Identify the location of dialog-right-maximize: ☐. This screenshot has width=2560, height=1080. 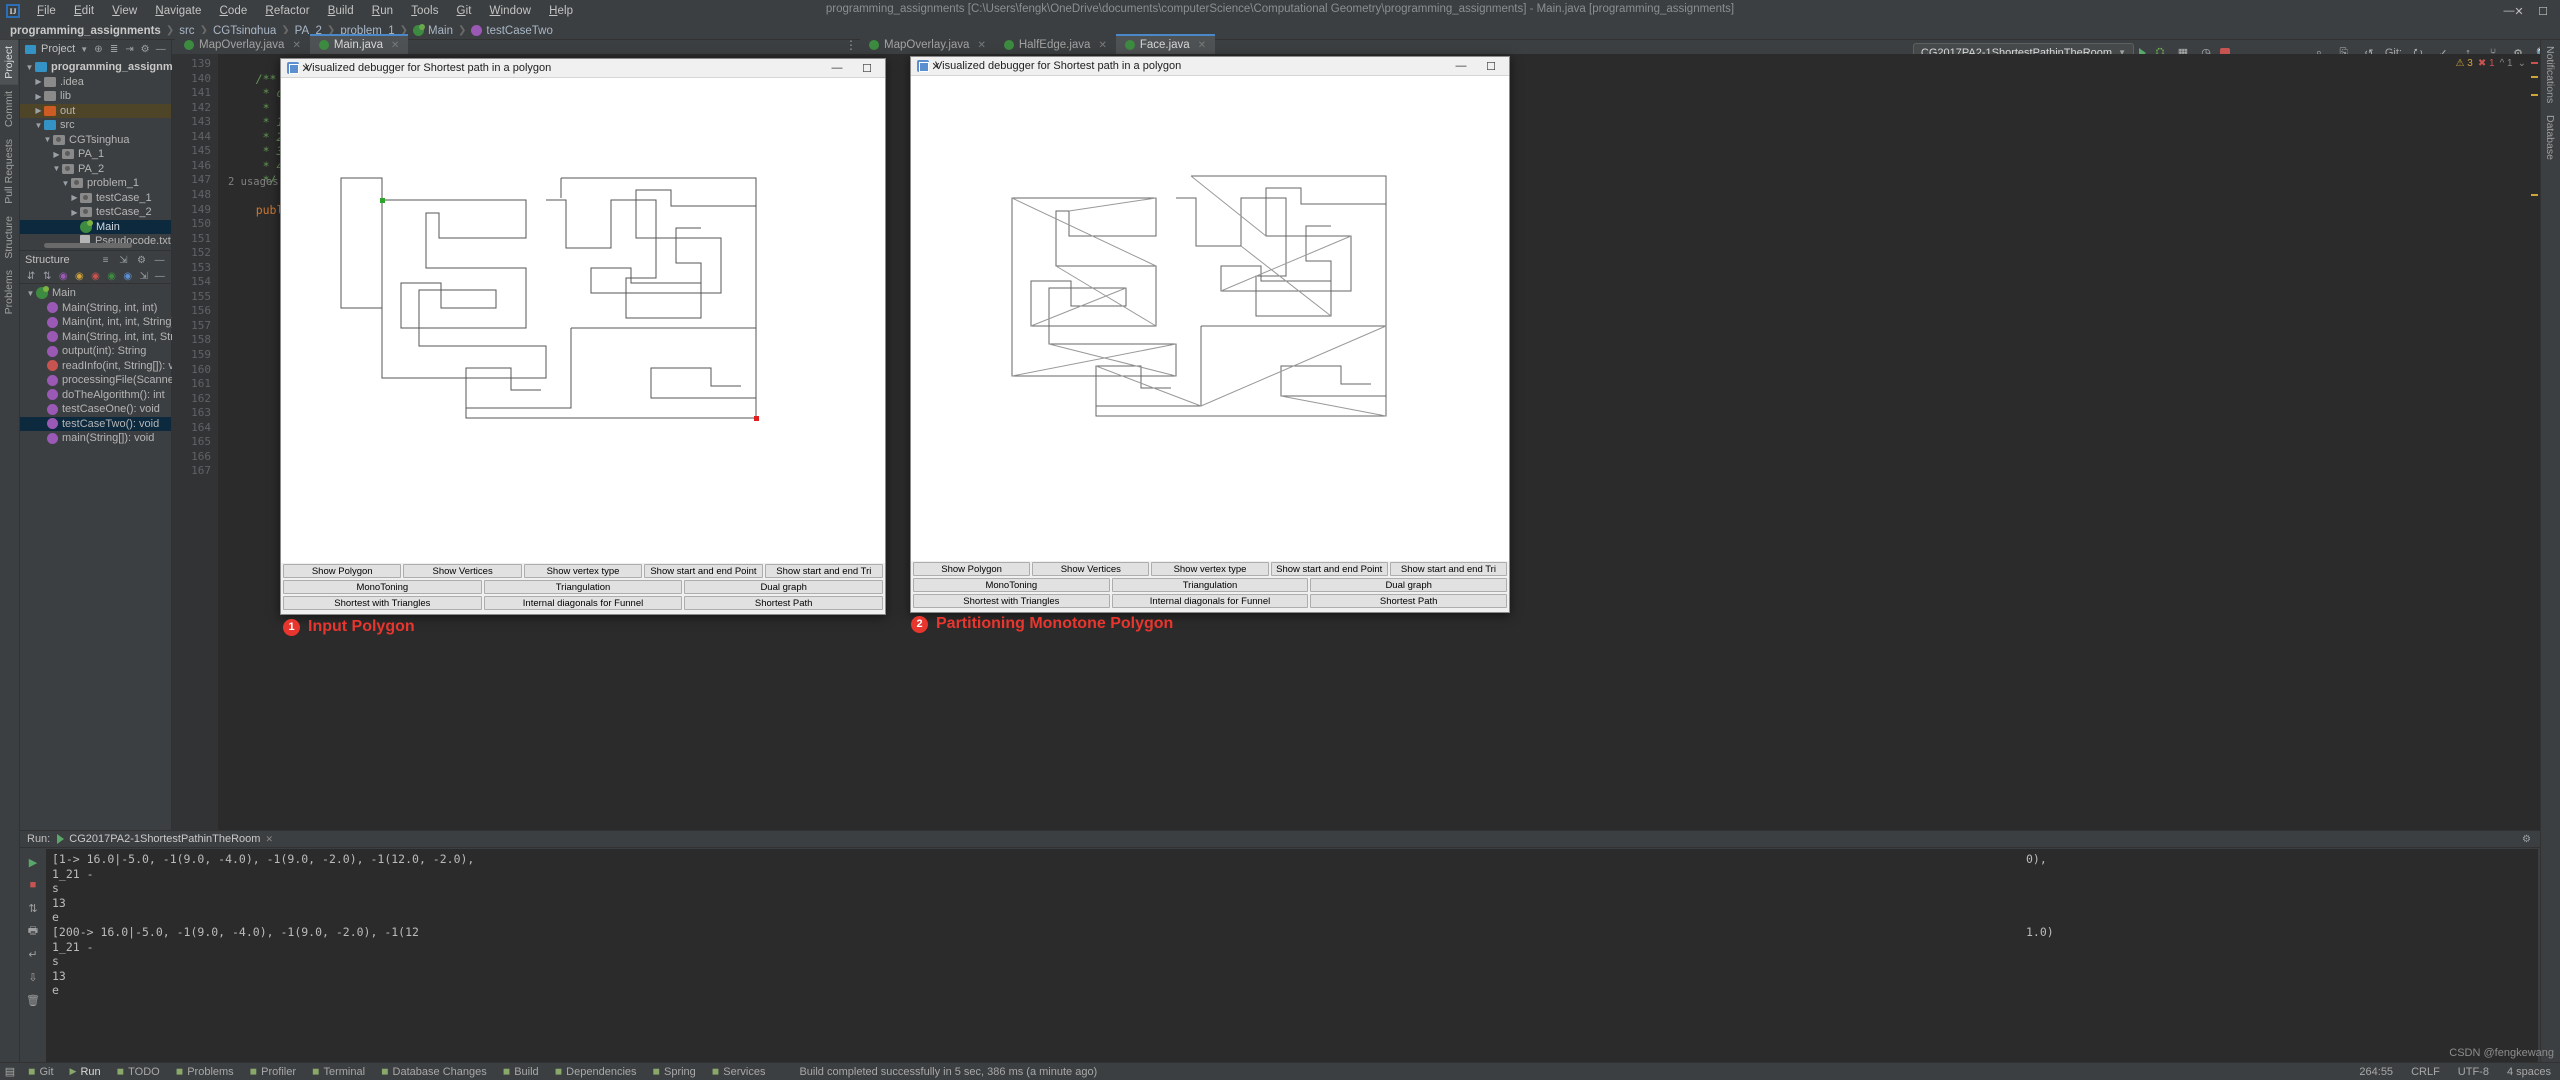
(1491, 66).